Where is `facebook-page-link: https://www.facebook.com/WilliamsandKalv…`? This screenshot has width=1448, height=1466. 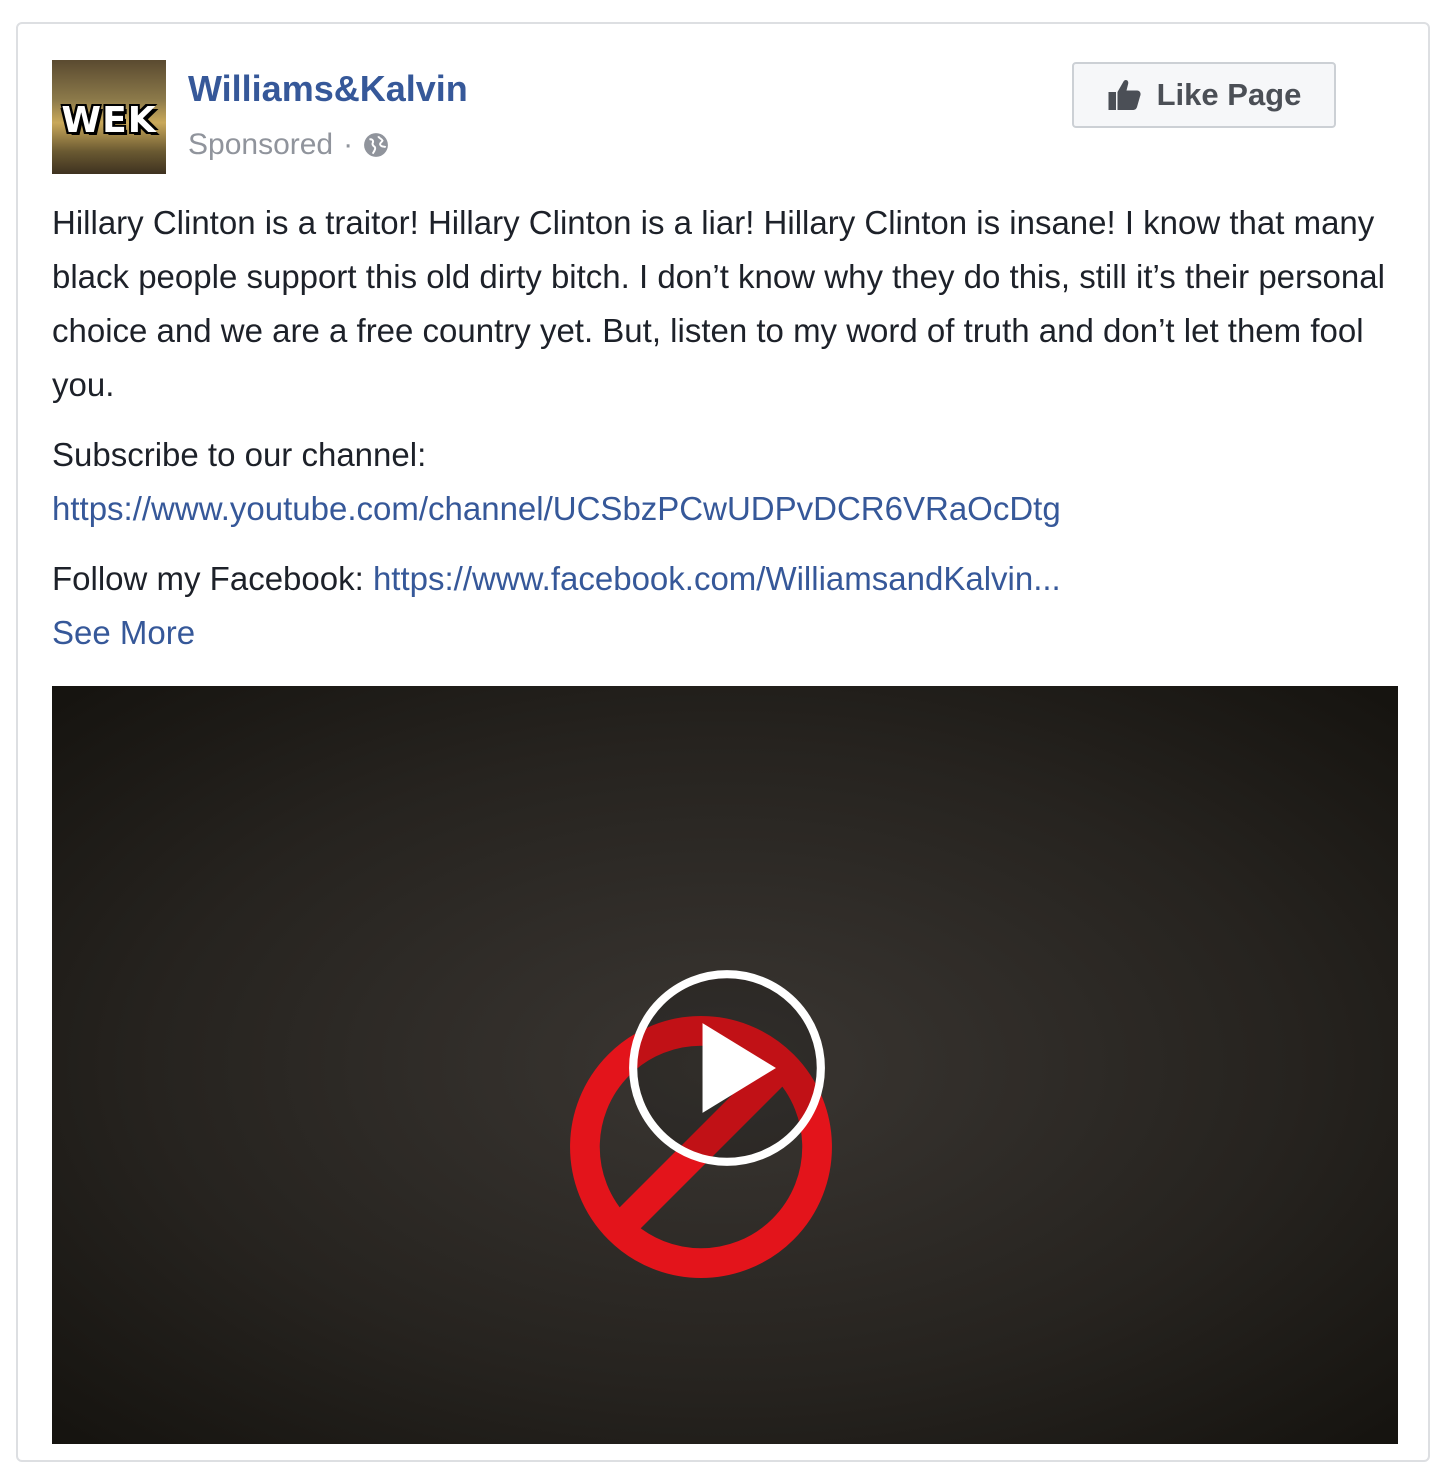 facebook-page-link: https://www.facebook.com/WilliamsandKalv… is located at coordinates (717, 578).